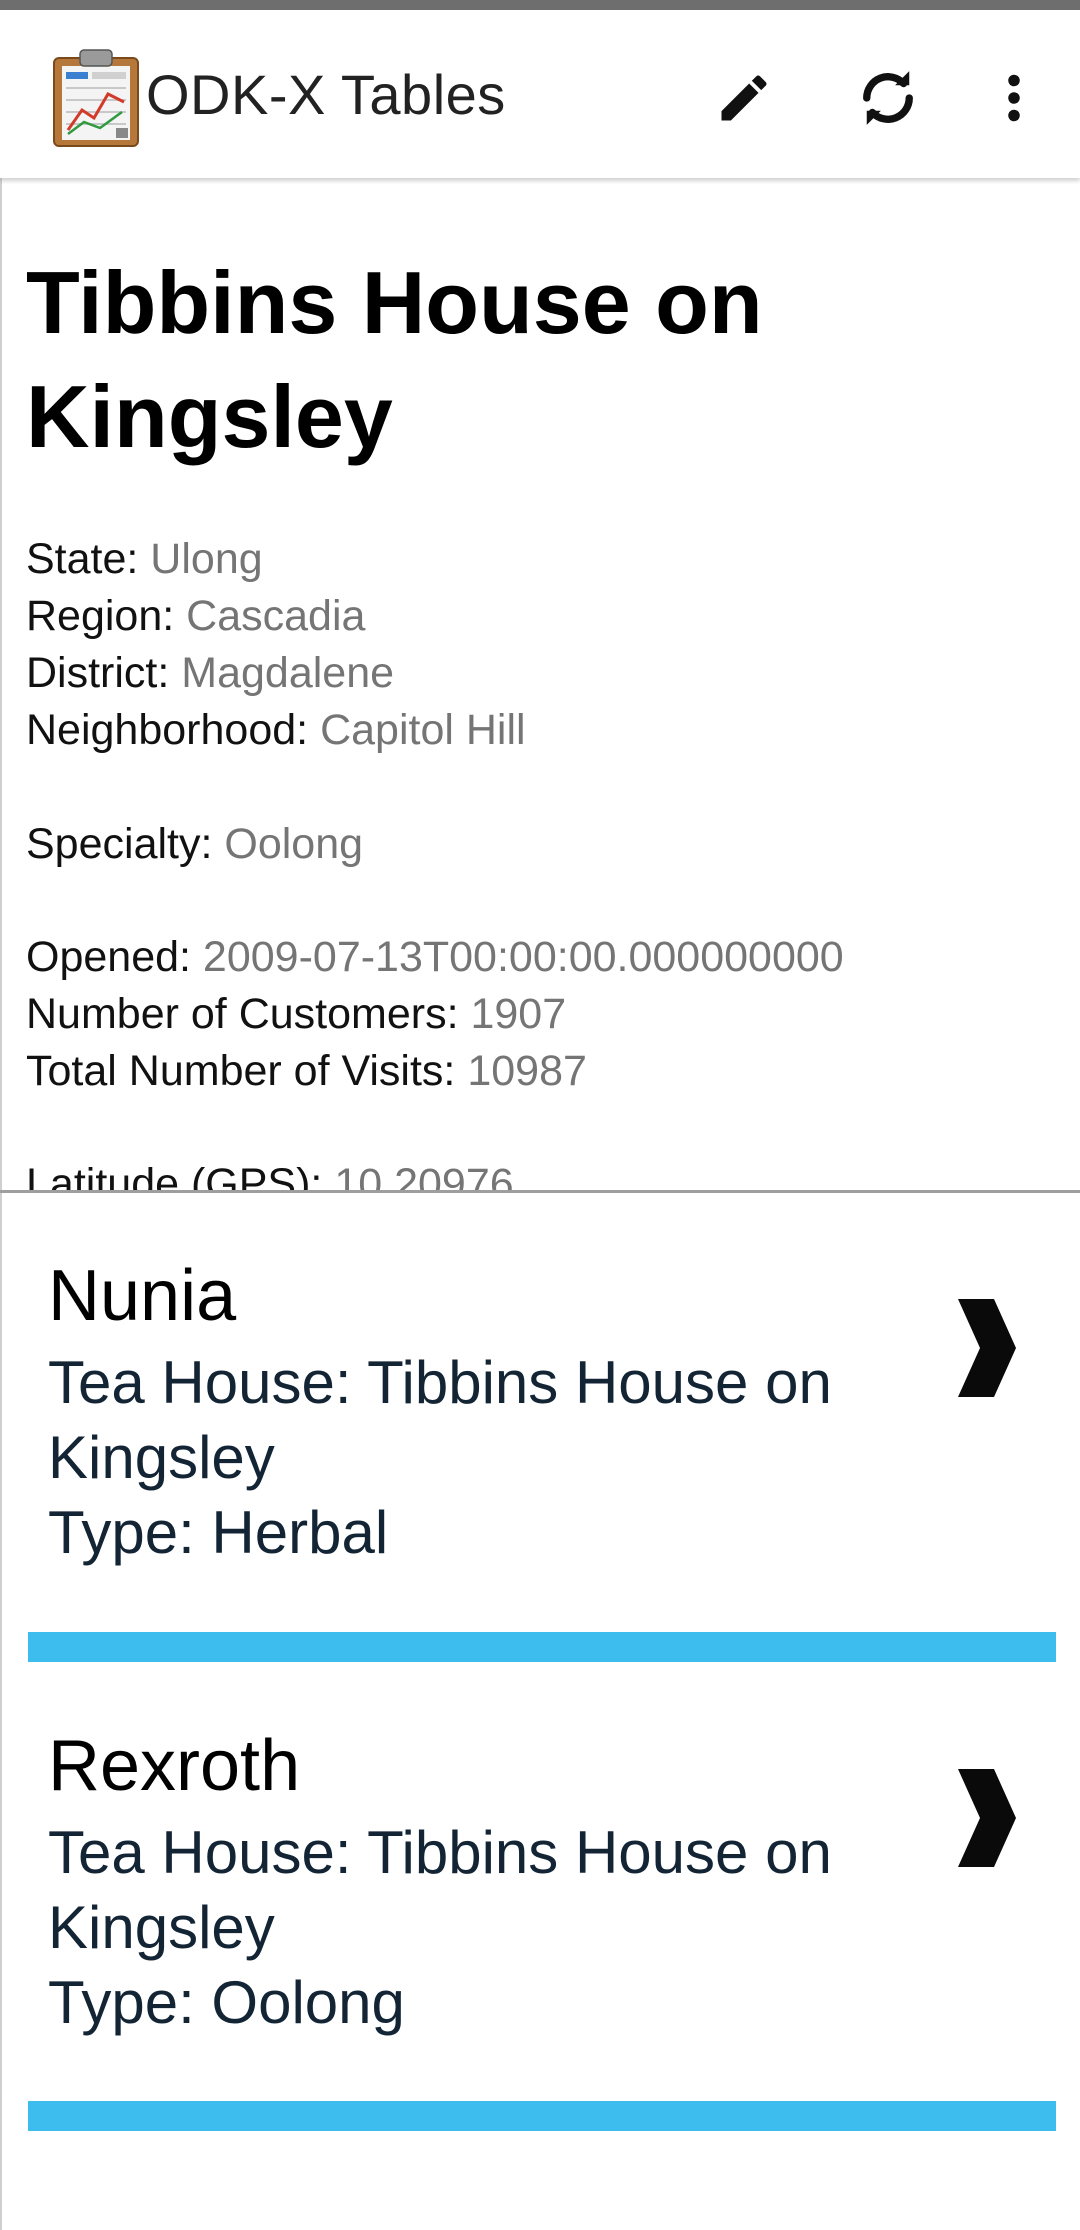  I want to click on tea-name: Nunia, so click(142, 1296).